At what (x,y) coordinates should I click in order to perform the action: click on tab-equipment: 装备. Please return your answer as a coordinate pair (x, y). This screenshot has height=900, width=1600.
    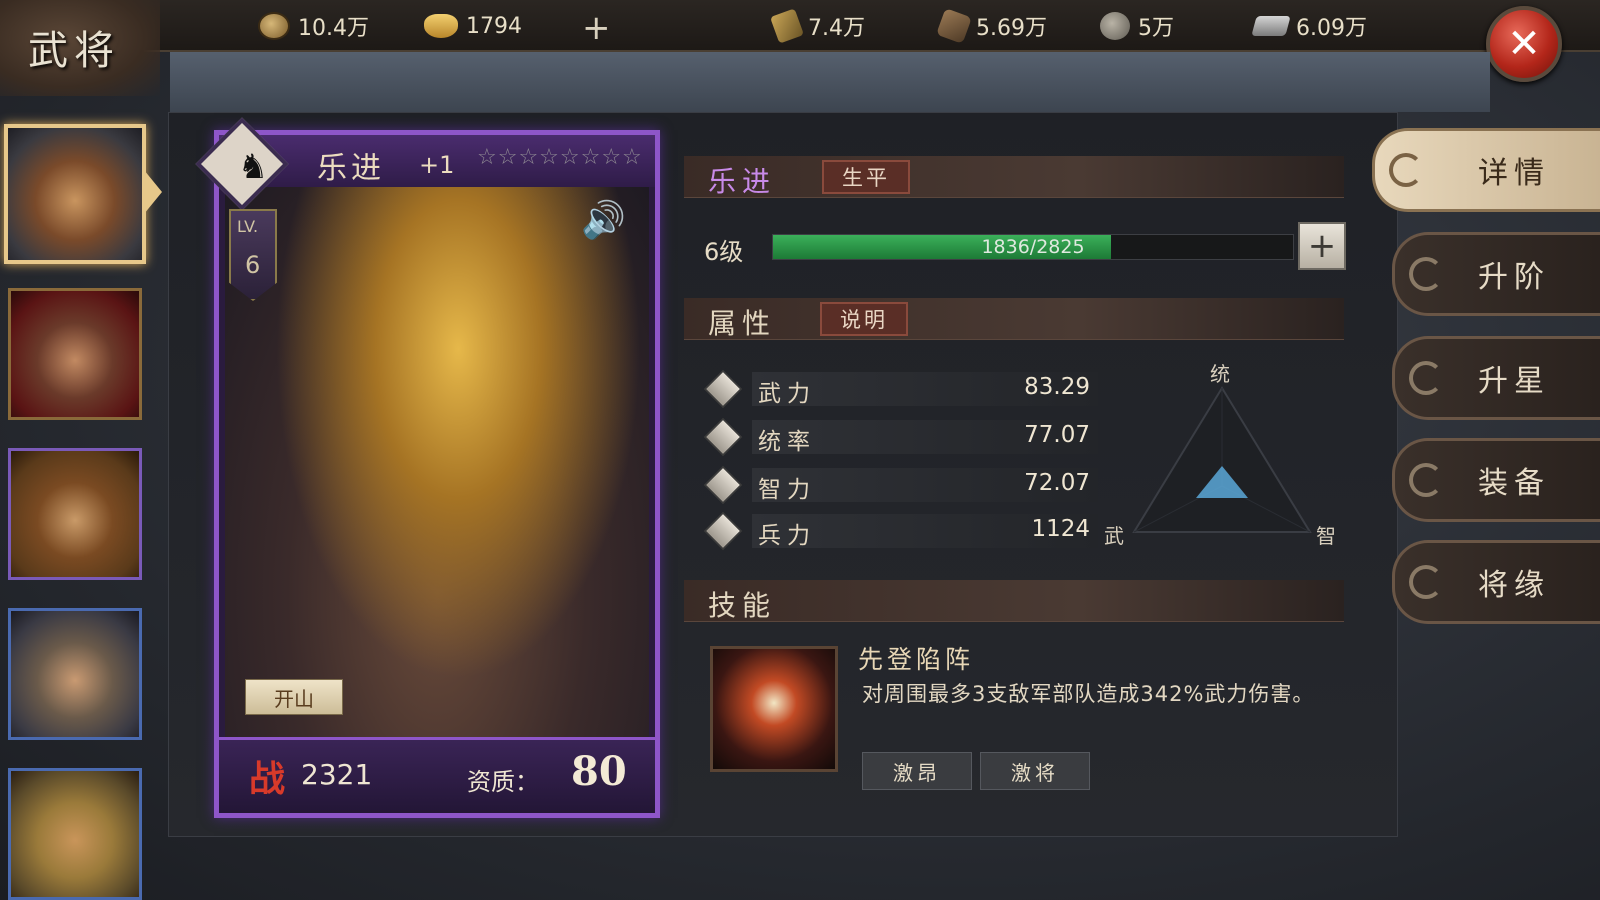
    Looking at the image, I should click on (1496, 480).